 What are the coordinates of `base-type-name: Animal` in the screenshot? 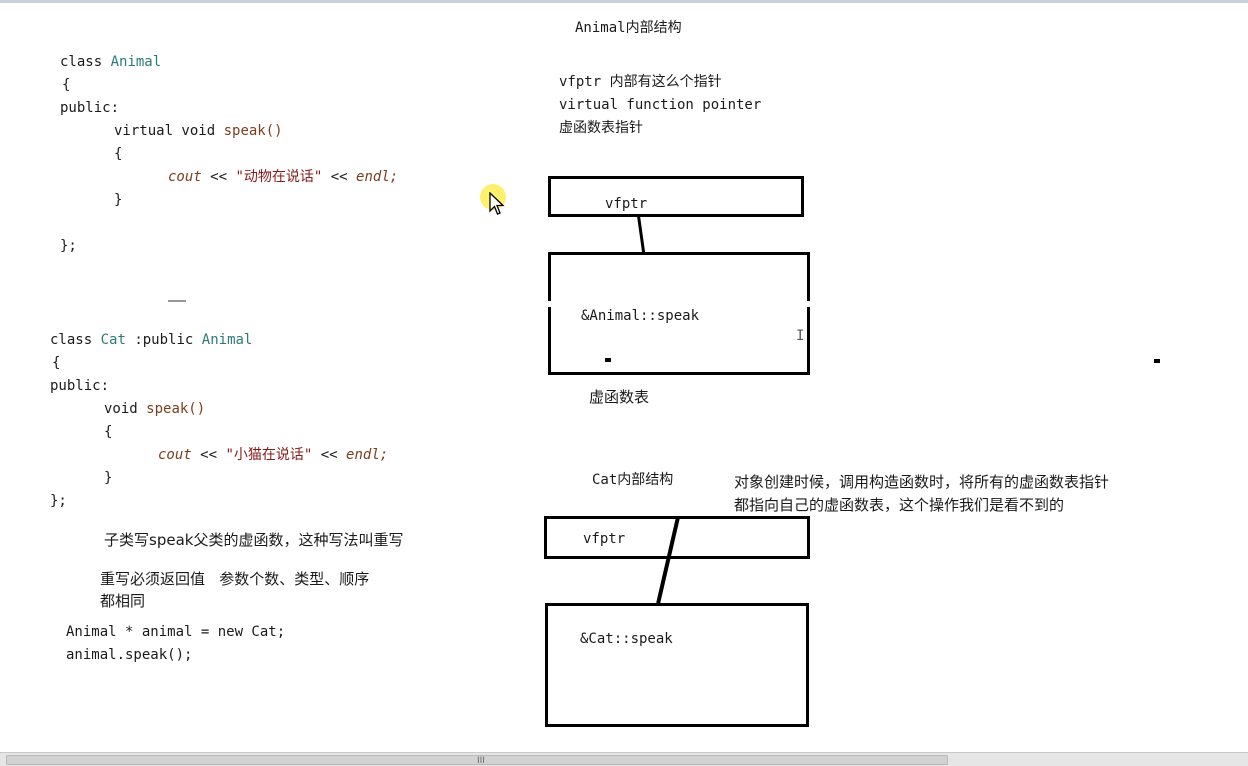 It's located at (227, 340).